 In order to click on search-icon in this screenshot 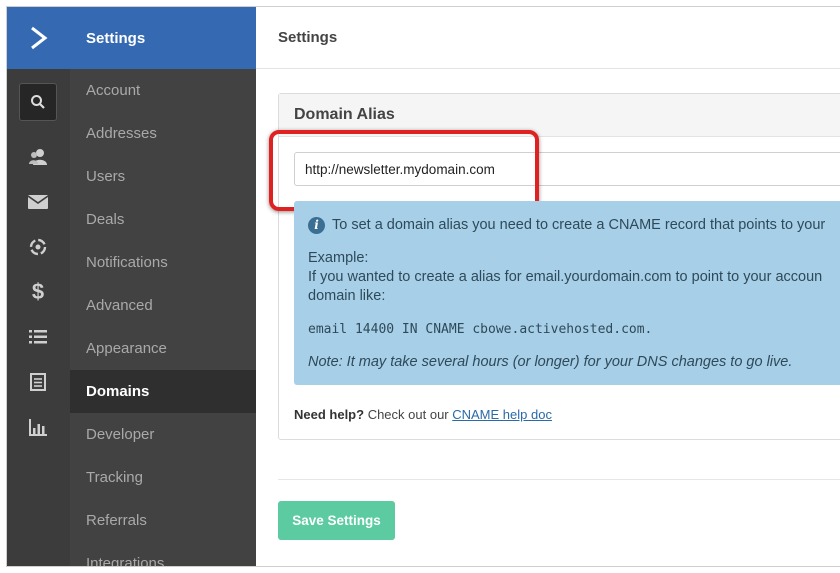, I will do `click(38, 102)`.